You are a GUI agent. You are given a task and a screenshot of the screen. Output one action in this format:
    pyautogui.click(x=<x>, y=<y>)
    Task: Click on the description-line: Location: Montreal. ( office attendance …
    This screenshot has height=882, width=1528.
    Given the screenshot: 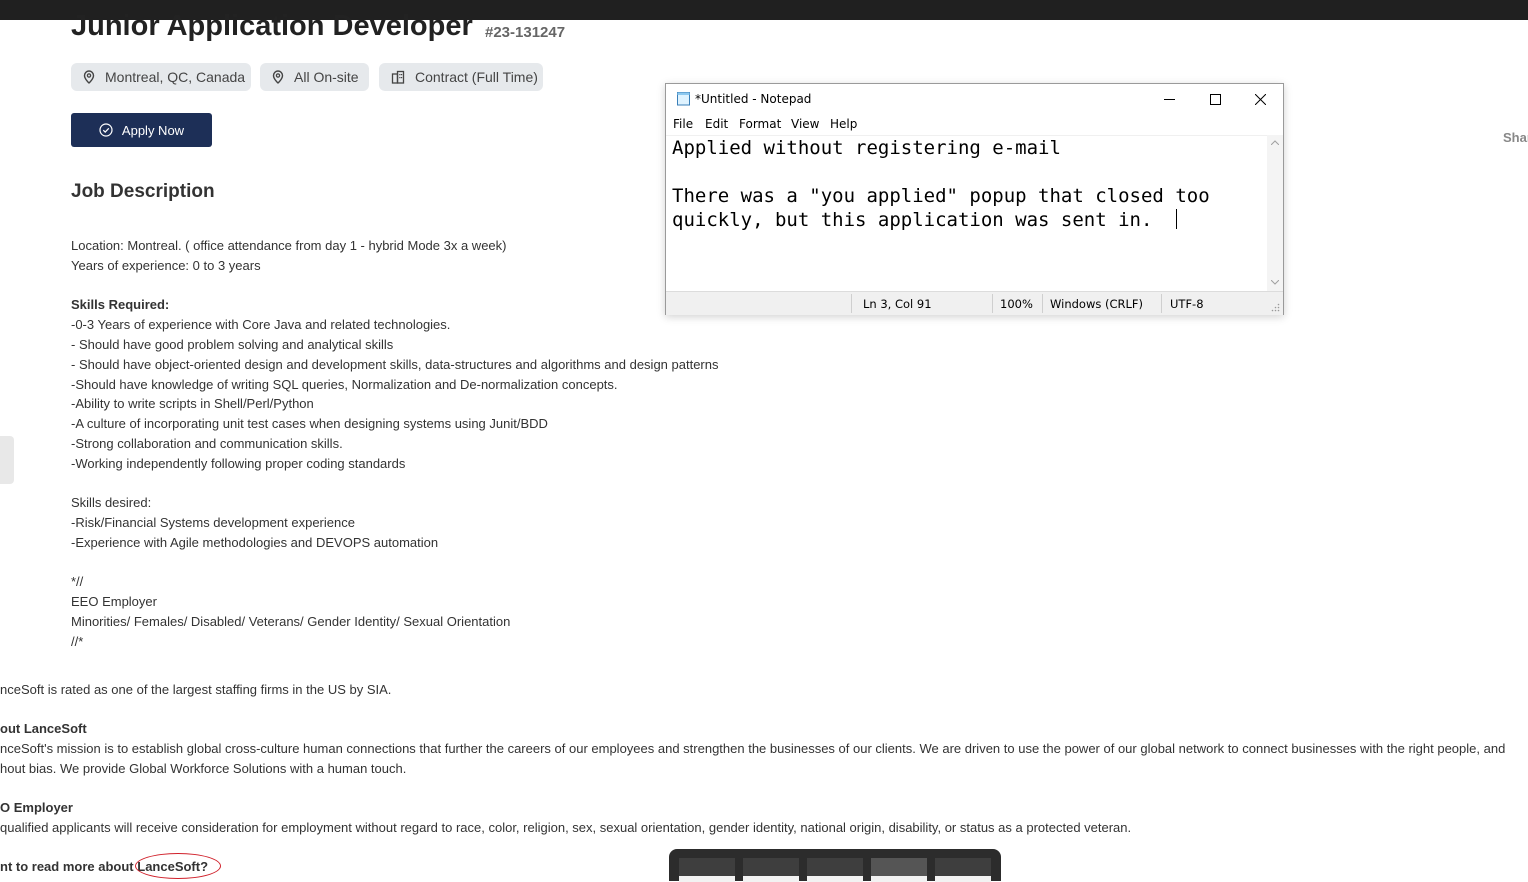 What is the action you would take?
    pyautogui.click(x=289, y=245)
    